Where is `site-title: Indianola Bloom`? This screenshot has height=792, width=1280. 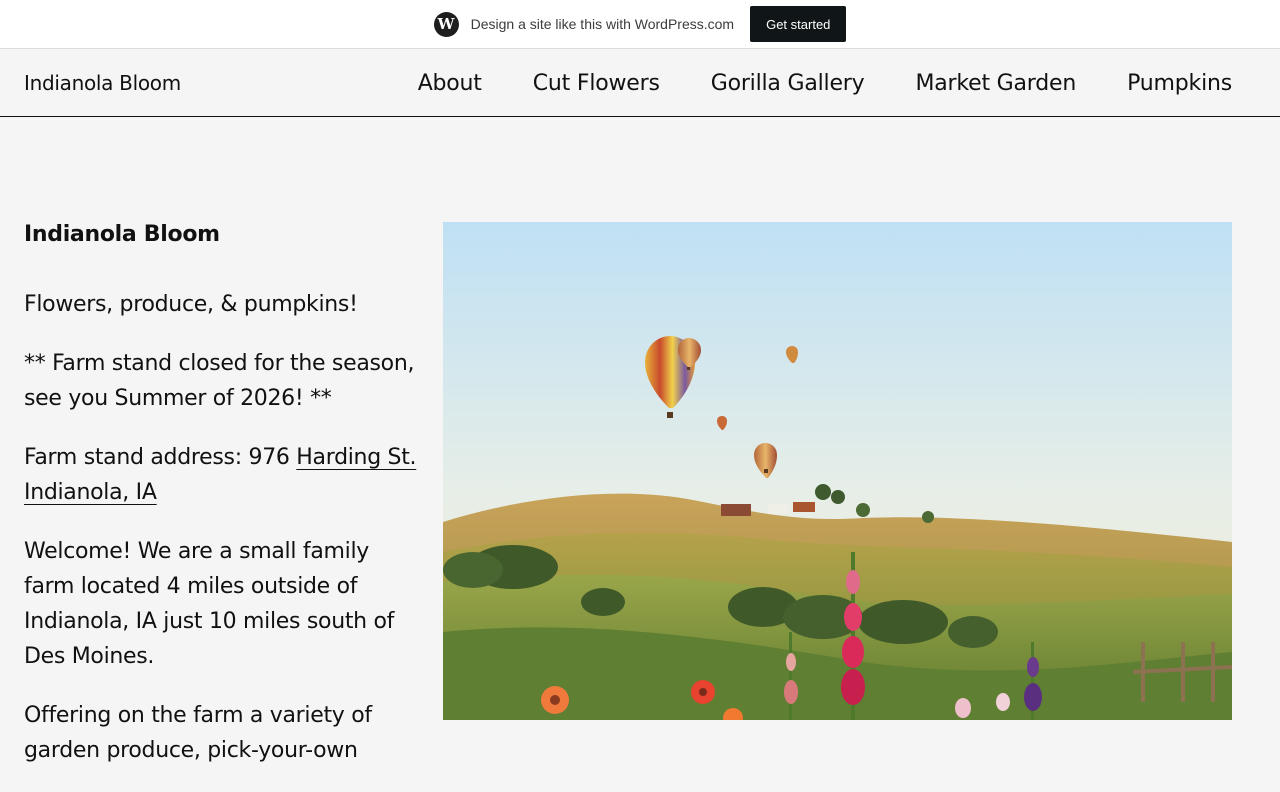 site-title: Indianola Bloom is located at coordinates (102, 83).